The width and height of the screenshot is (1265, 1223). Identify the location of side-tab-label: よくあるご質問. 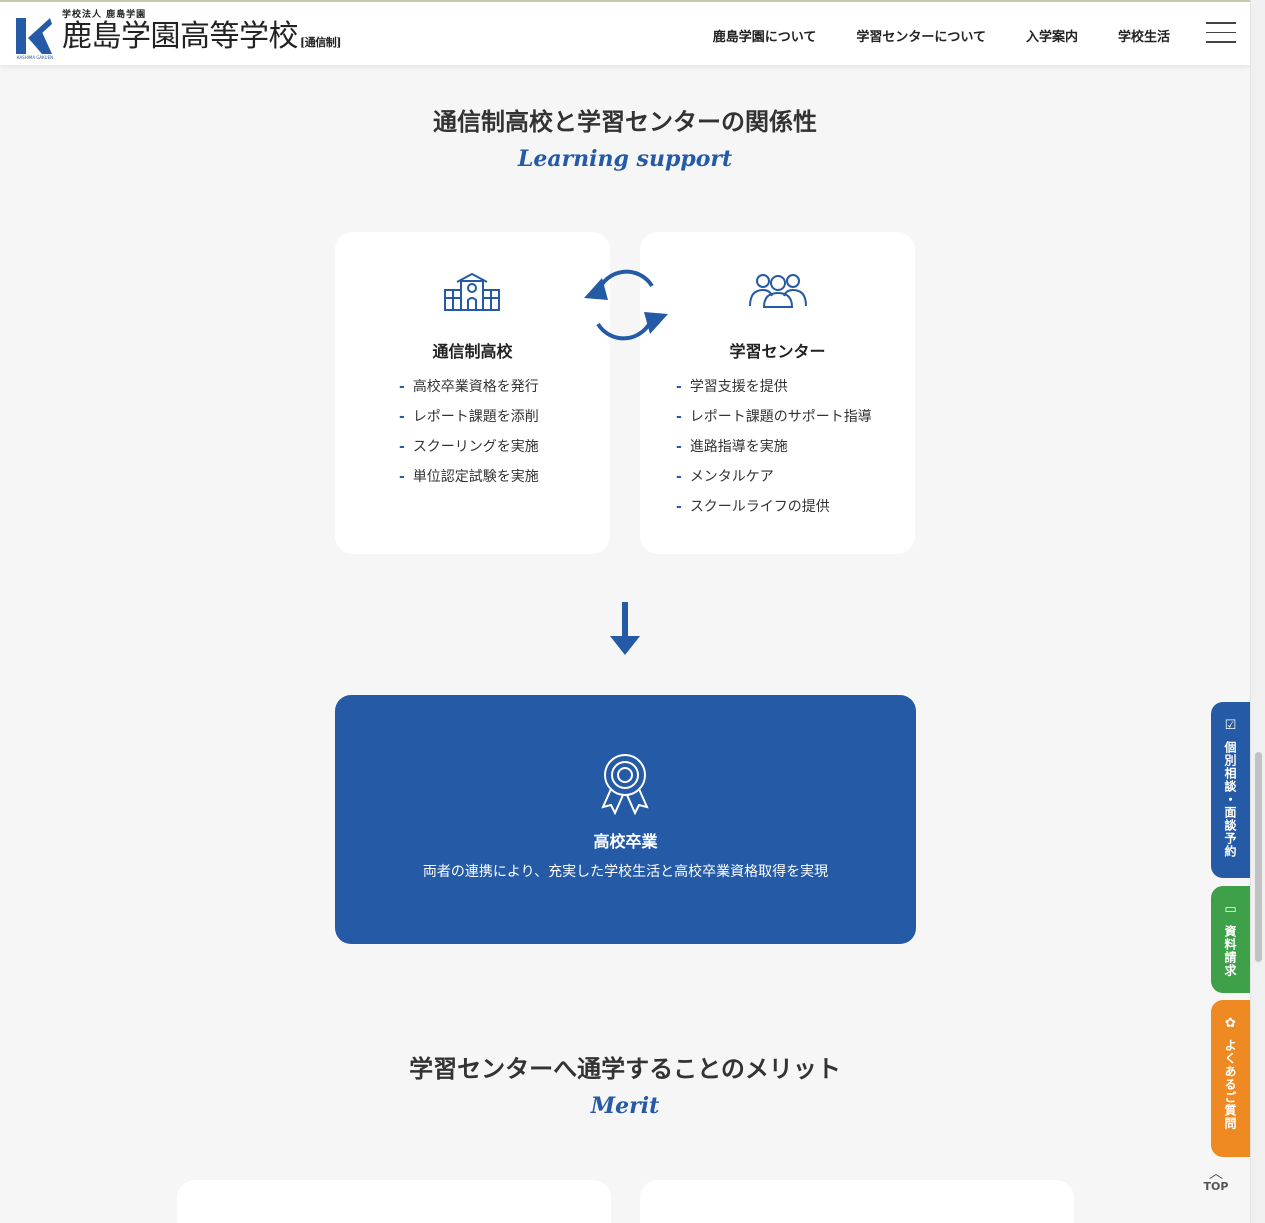
(1230, 1084).